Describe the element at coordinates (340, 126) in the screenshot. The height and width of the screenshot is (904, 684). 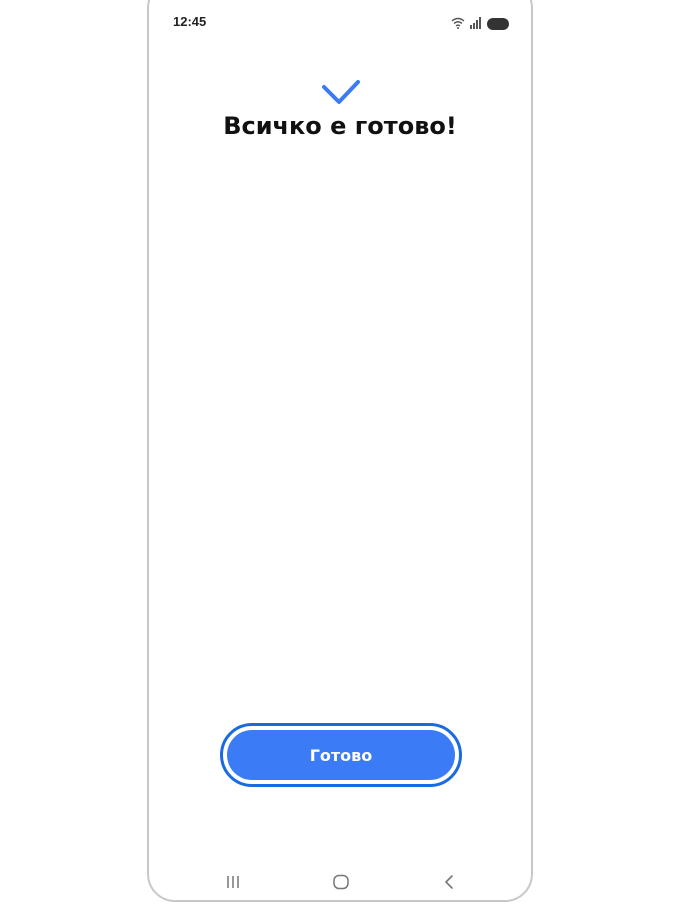
I see `page-title: Всичко е готово!` at that location.